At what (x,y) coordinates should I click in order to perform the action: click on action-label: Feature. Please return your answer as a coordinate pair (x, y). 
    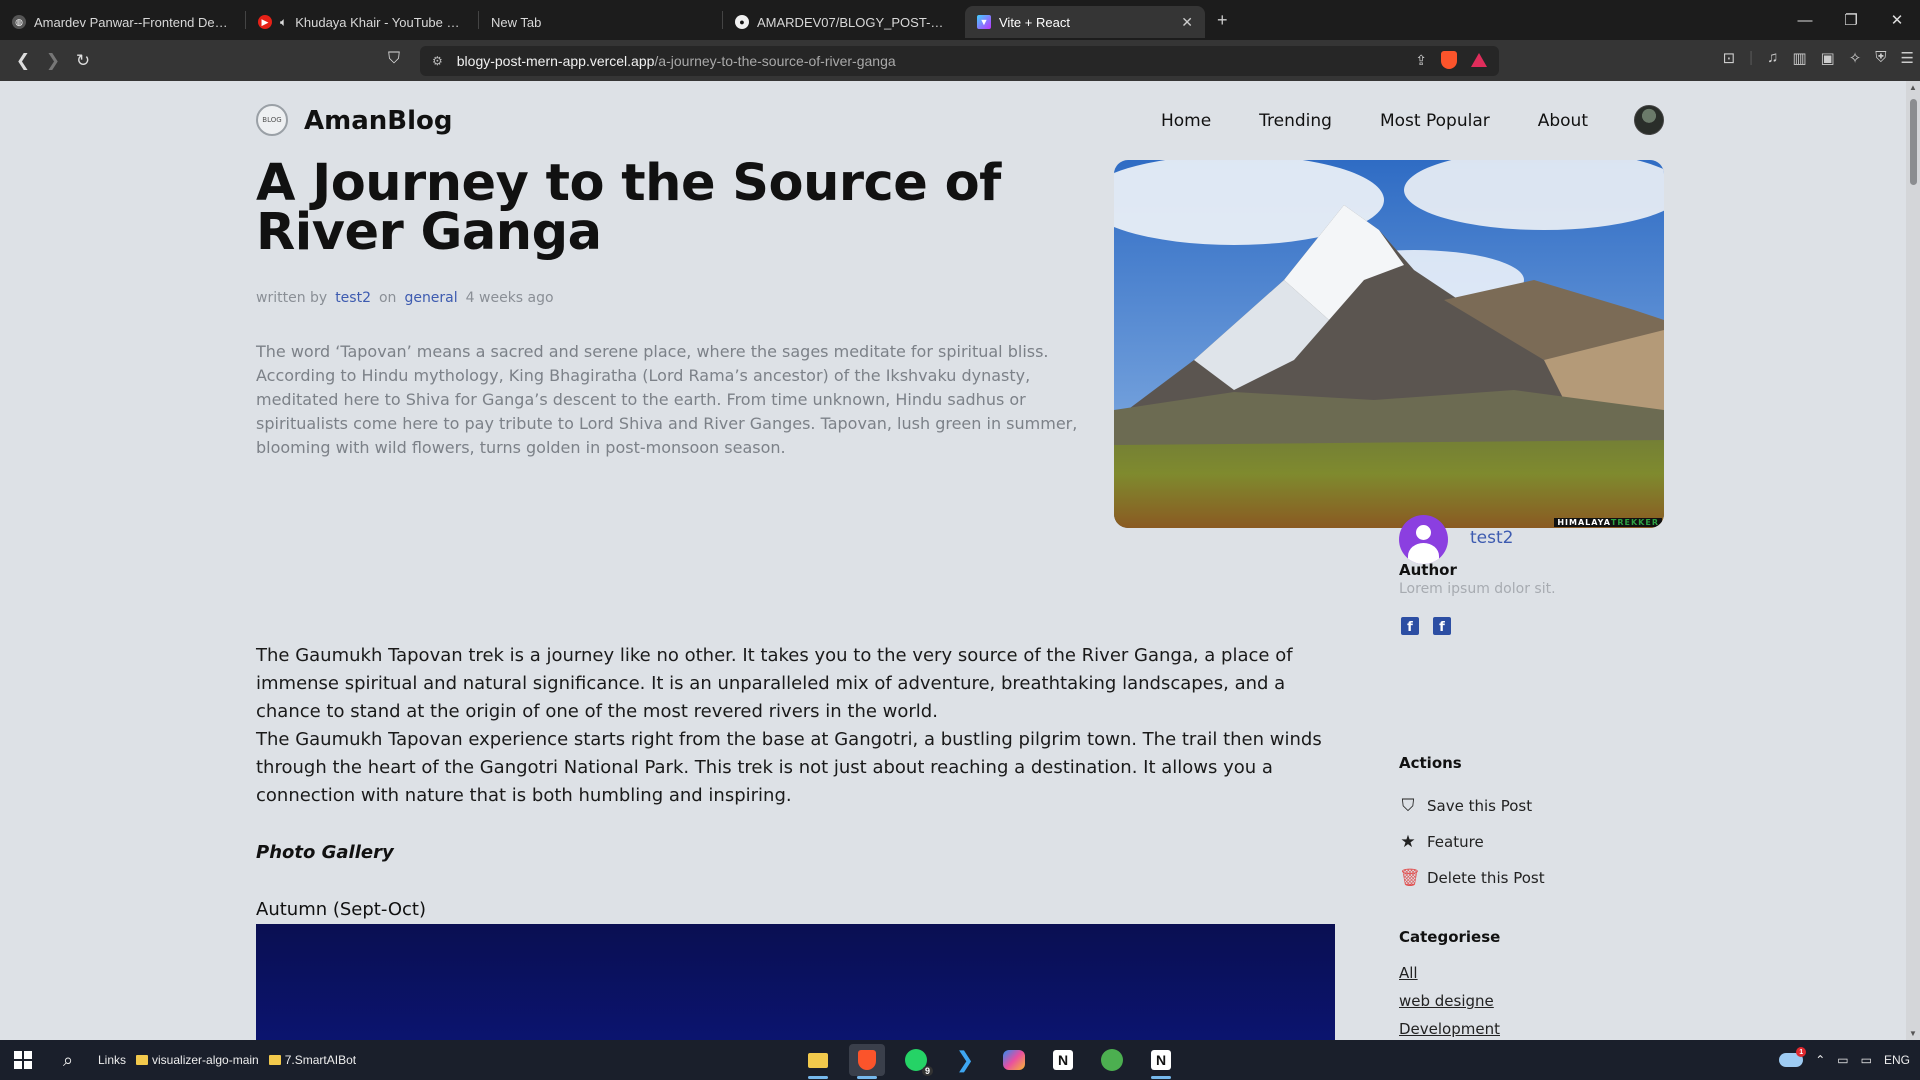
    Looking at the image, I should click on (1455, 842).